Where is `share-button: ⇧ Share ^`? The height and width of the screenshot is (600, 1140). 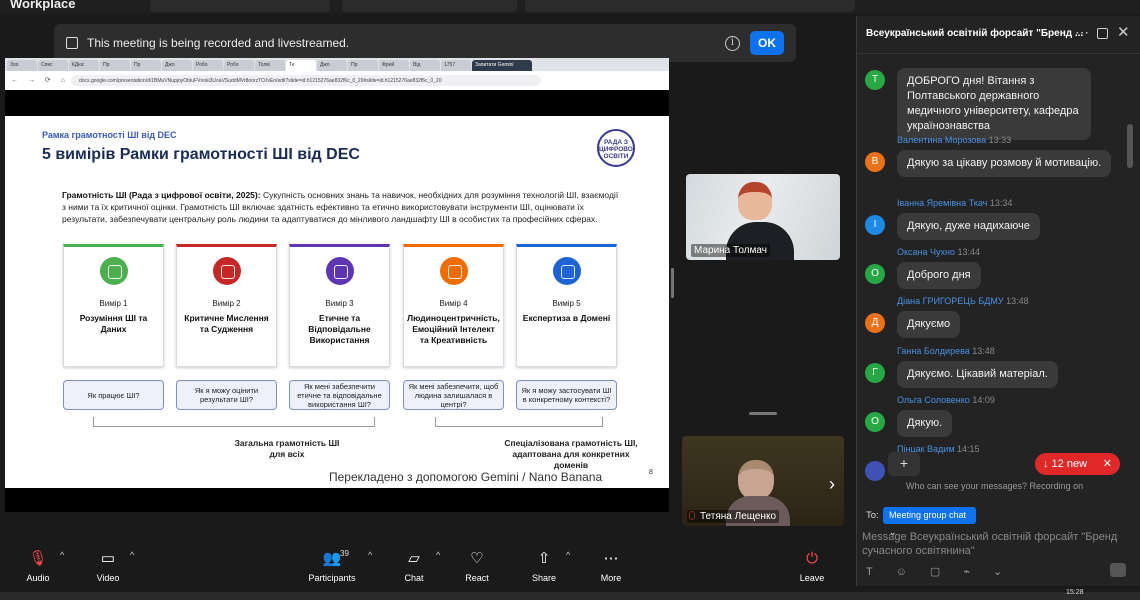
share-button: ⇧ Share ^ is located at coordinates (544, 565).